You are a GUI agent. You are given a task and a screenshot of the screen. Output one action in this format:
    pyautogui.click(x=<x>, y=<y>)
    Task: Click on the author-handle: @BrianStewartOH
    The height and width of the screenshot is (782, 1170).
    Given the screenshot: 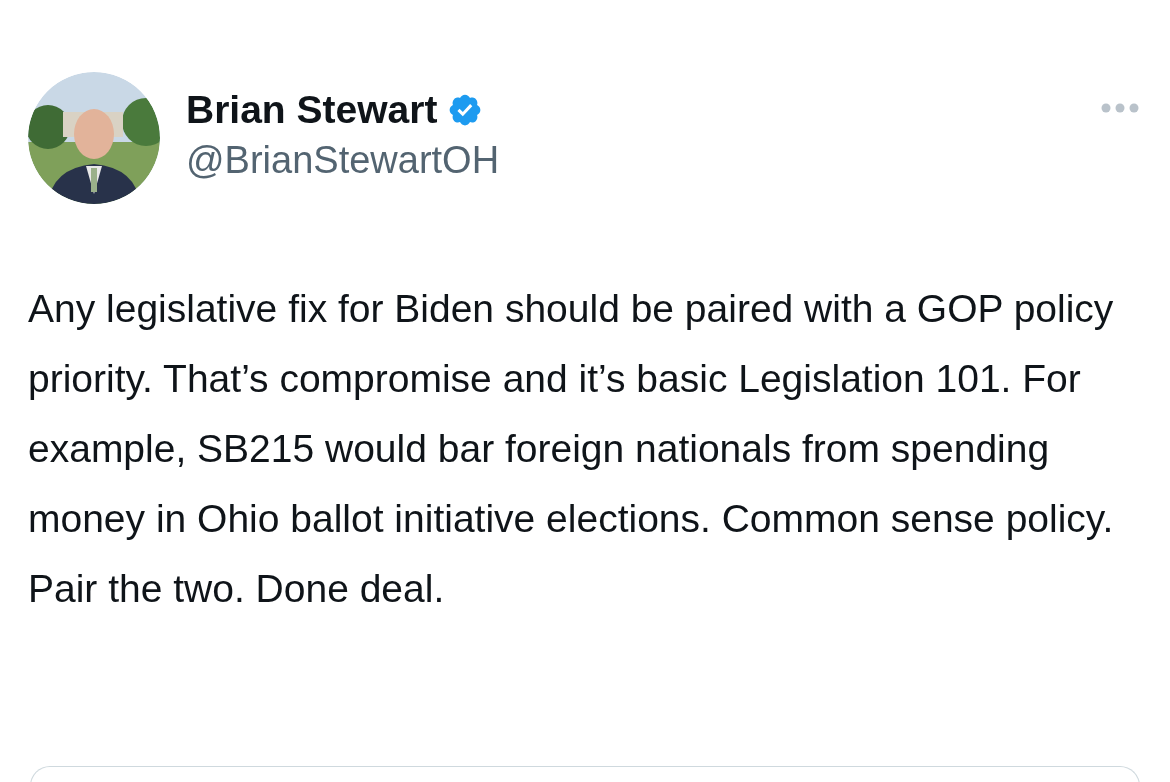 What is the action you would take?
    pyautogui.click(x=343, y=160)
    